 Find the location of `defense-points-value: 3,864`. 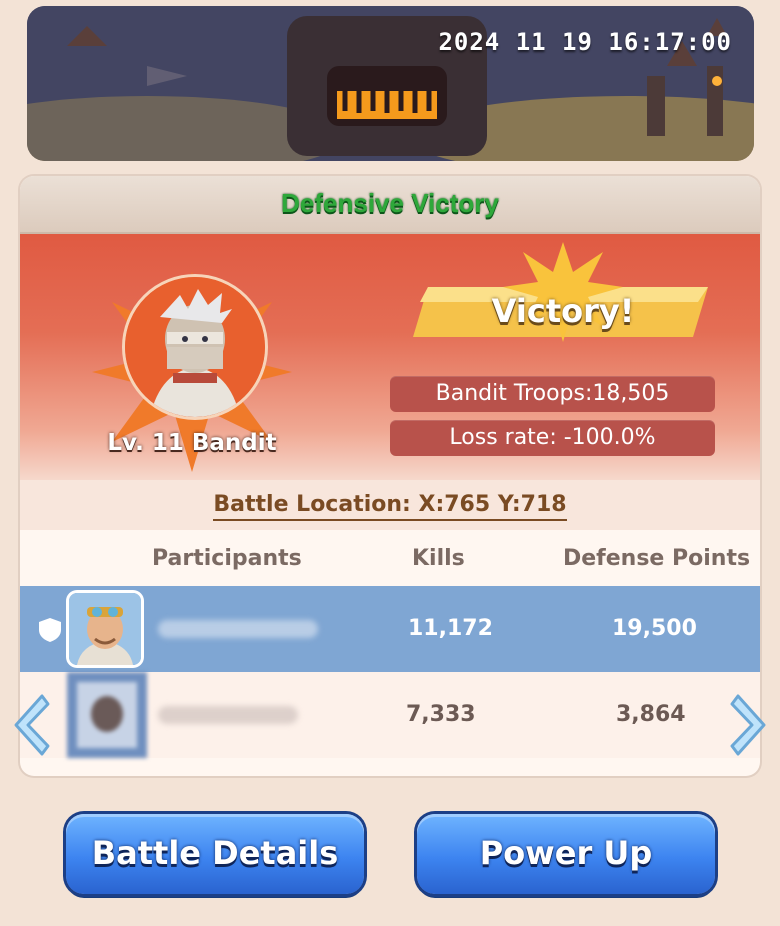

defense-points-value: 3,864 is located at coordinates (651, 714).